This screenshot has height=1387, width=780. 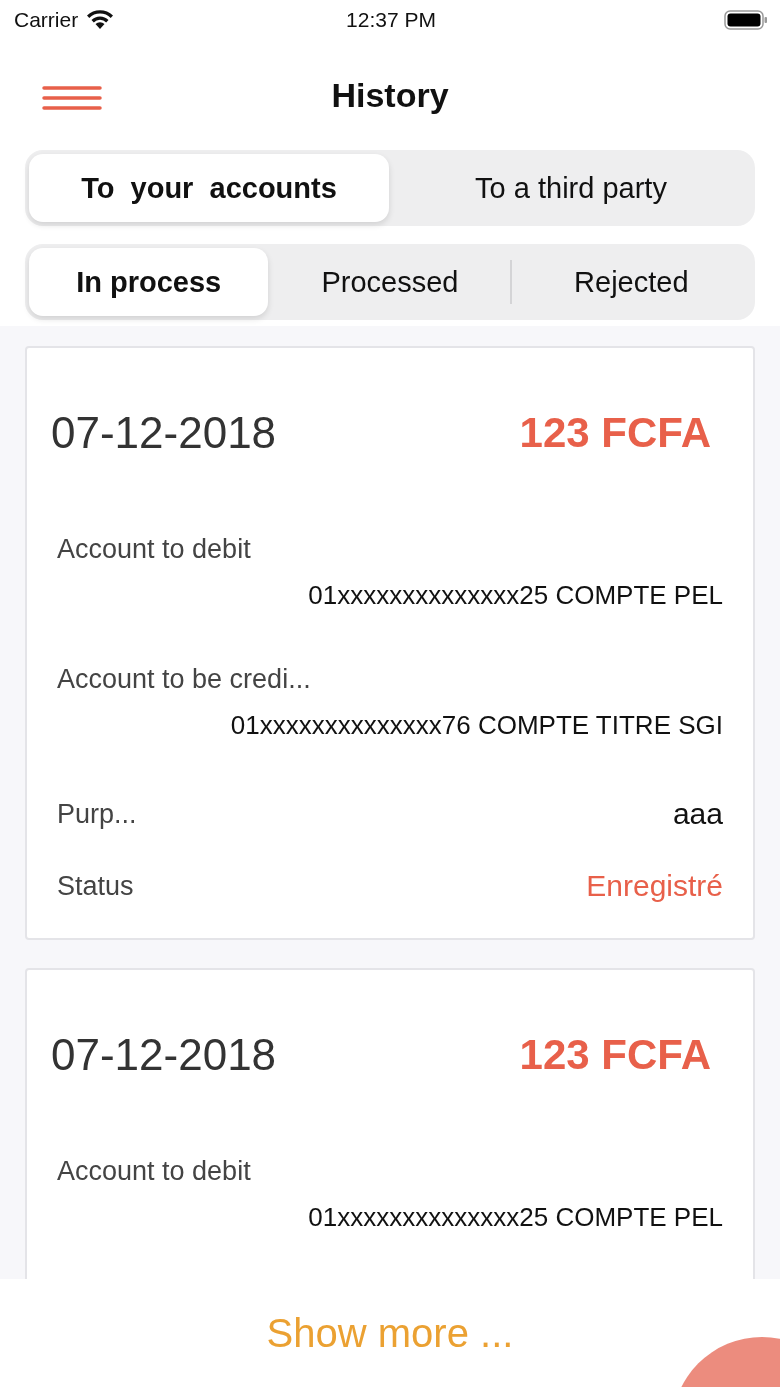 What do you see at coordinates (391, 20) in the screenshot?
I see `clock-time: 12:37 PM` at bounding box center [391, 20].